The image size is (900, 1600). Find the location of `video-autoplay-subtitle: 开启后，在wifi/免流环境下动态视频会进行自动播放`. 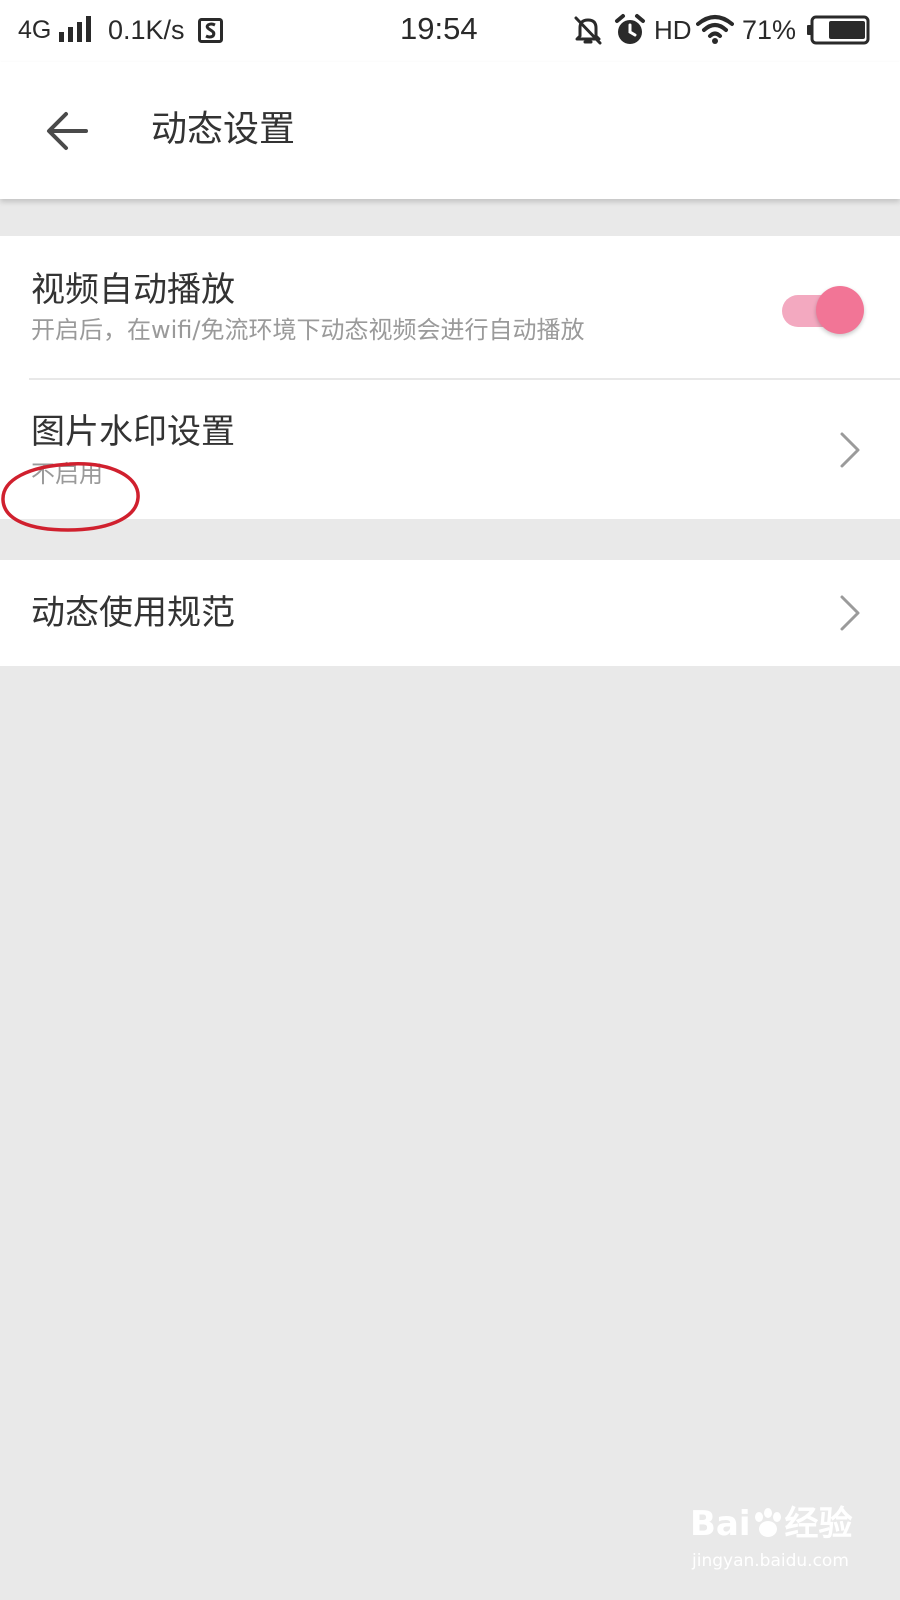

video-autoplay-subtitle: 开启后，在wifi/免流环境下动态视频会进行自动播放 is located at coordinates (308, 330).